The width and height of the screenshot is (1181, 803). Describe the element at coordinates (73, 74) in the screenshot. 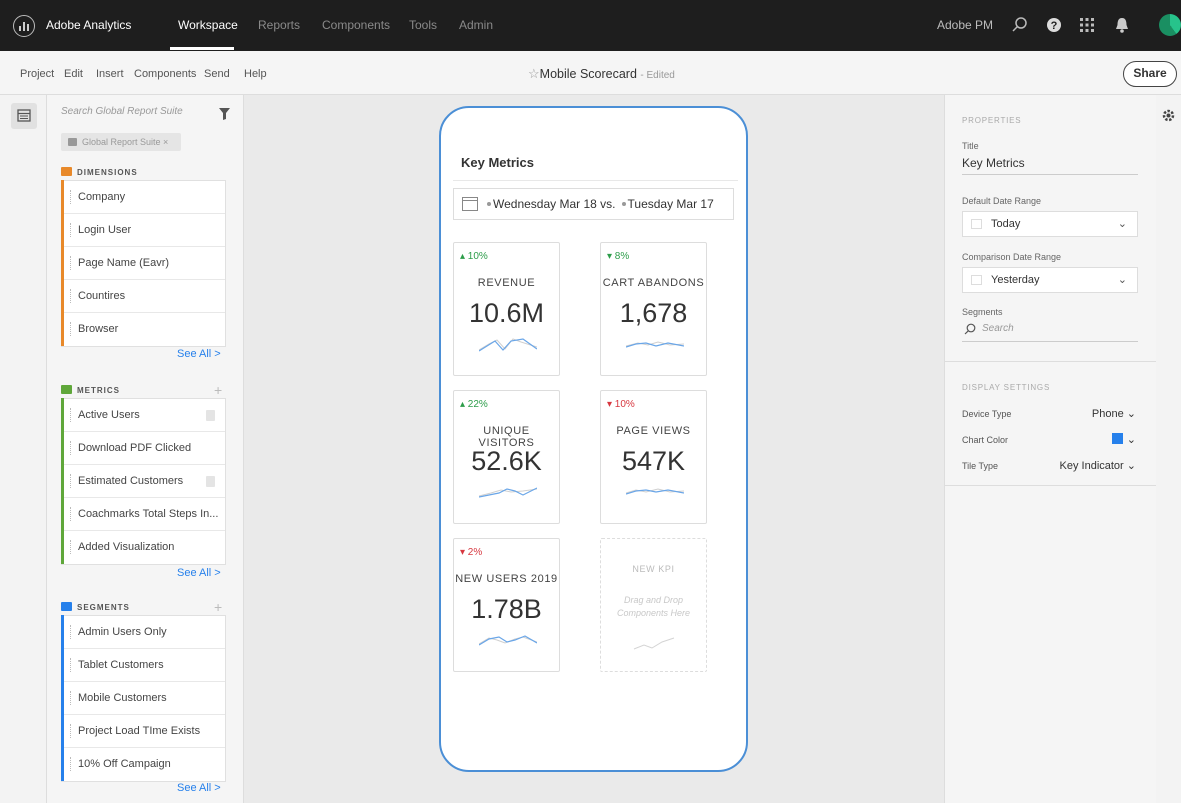

I see `menu-edit: Edit` at that location.